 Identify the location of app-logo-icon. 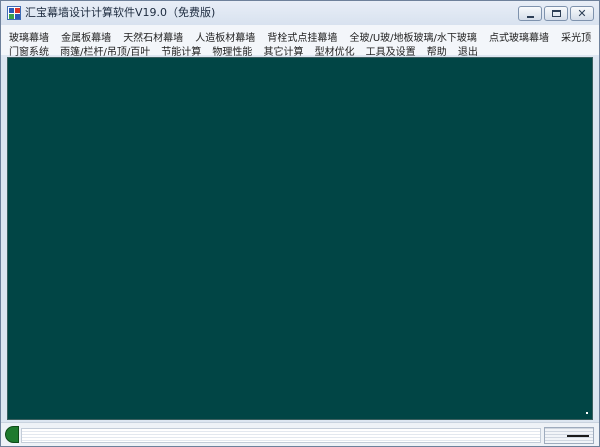
(14, 13).